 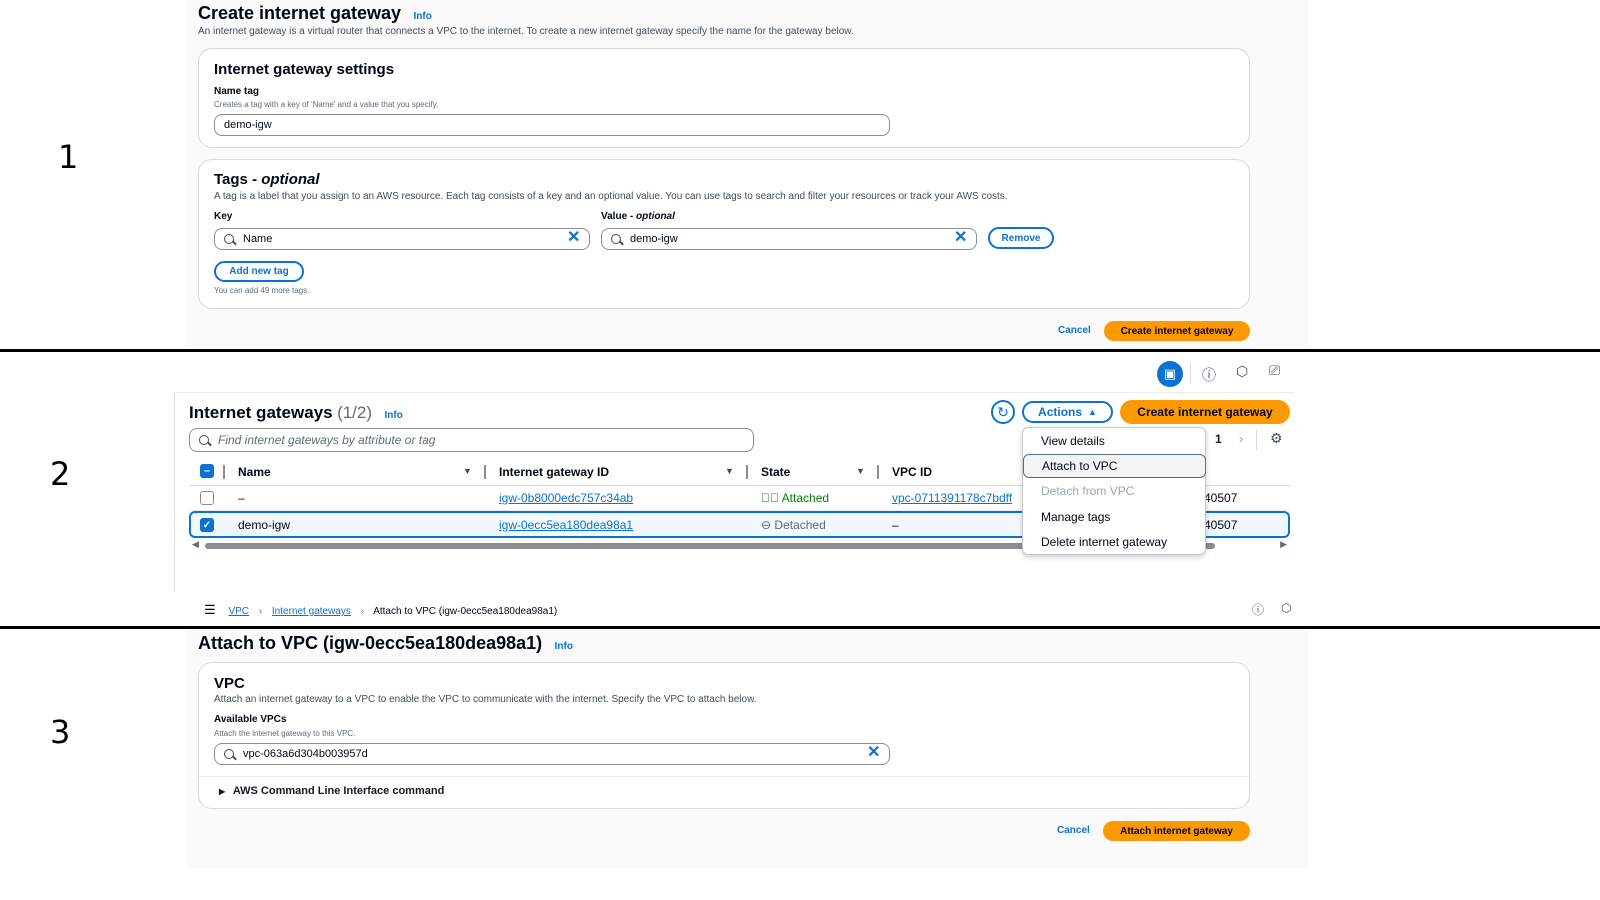 I want to click on select-all-checkbox: –, so click(x=207, y=471).